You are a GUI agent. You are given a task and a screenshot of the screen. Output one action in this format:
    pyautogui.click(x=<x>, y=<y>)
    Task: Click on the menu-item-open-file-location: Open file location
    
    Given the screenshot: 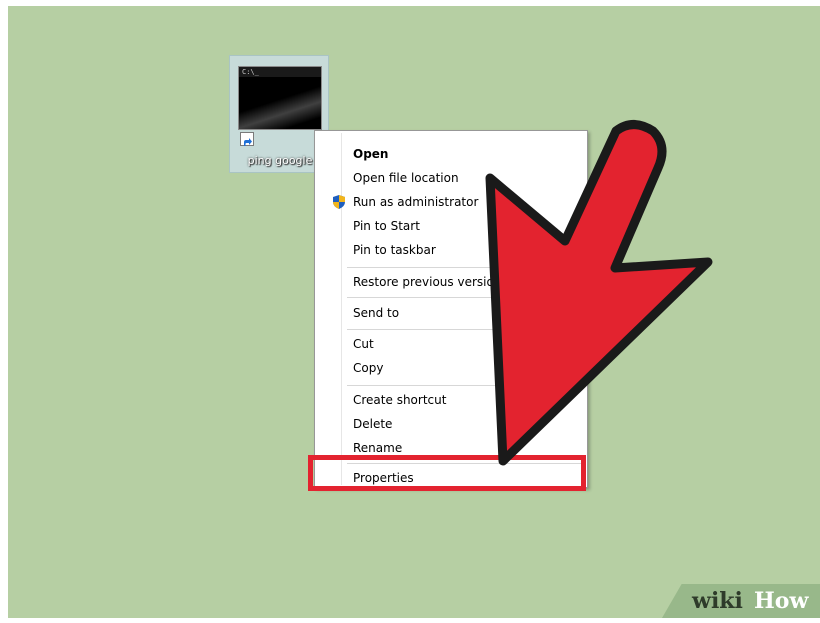 What is the action you would take?
    pyautogui.click(x=451, y=178)
    